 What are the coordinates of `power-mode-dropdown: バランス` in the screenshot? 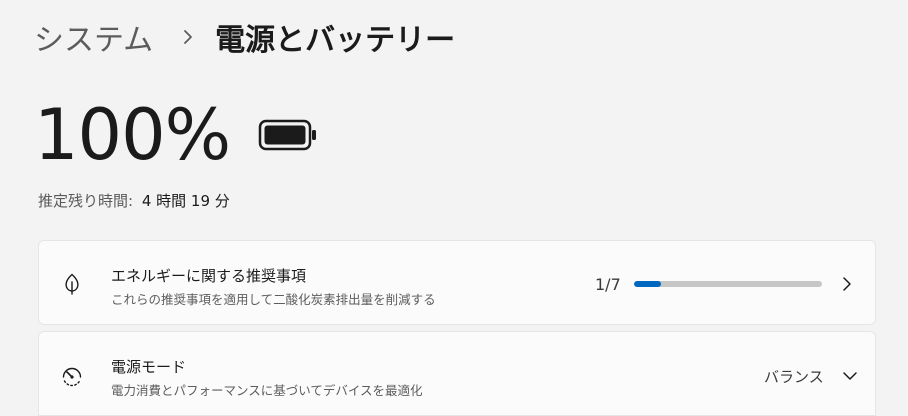 It's located at (811, 376).